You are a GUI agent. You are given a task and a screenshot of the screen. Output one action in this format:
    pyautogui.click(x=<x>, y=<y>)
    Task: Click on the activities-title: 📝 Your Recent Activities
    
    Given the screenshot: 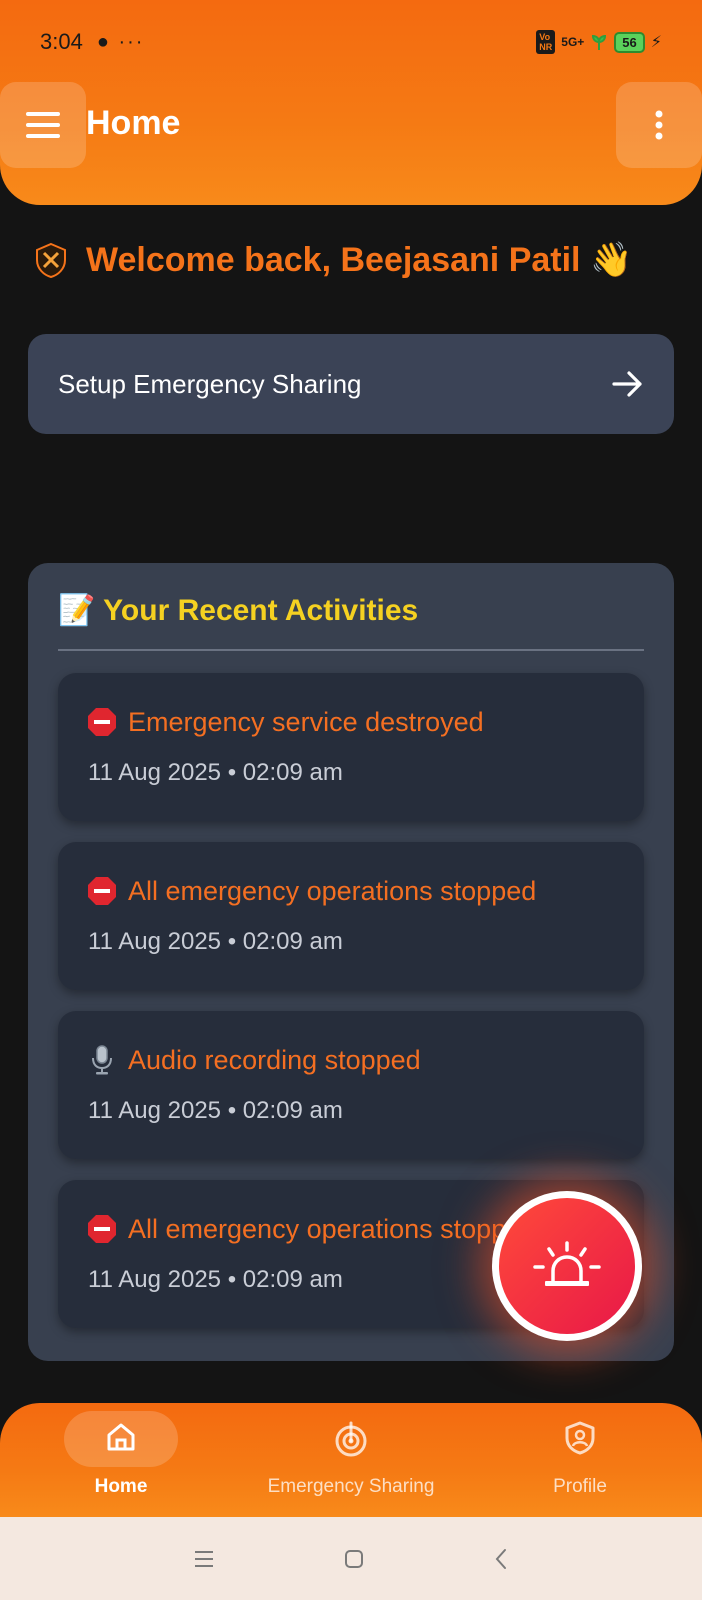 What is the action you would take?
    pyautogui.click(x=238, y=610)
    